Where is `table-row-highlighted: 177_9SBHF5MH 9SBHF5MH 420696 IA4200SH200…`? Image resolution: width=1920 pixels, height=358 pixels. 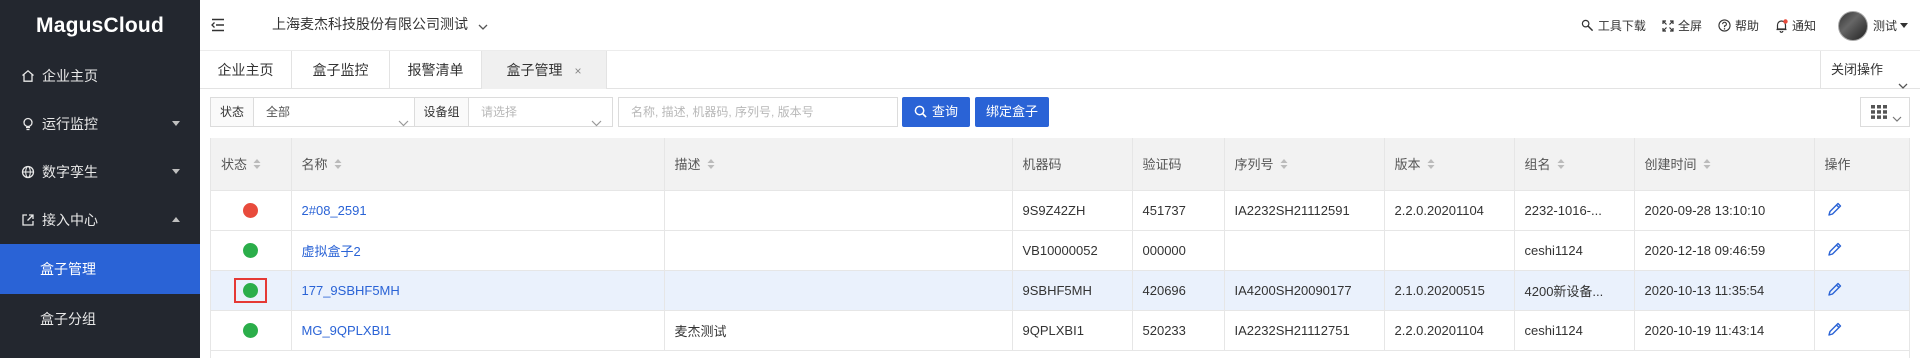
table-row-highlighted: 177_9SBHF5MH 9SBHF5MH 420696 IA4200SH200… is located at coordinates (1060, 290).